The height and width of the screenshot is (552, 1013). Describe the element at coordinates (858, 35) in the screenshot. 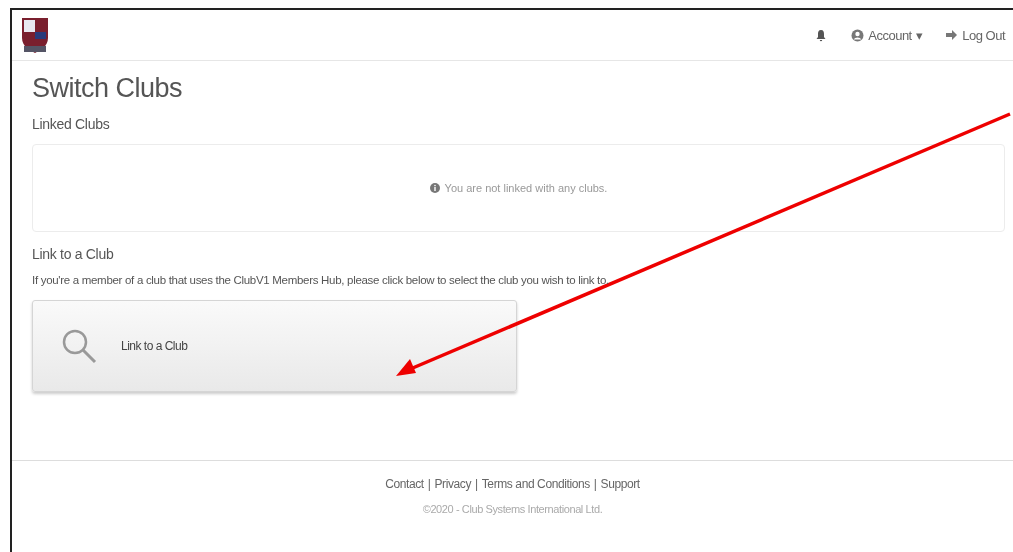

I see `user-icon` at that location.